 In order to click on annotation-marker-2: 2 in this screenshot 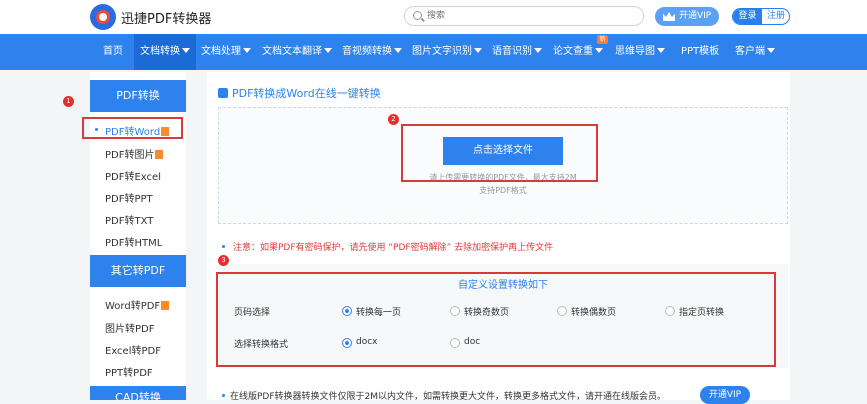, I will do `click(393, 119)`.